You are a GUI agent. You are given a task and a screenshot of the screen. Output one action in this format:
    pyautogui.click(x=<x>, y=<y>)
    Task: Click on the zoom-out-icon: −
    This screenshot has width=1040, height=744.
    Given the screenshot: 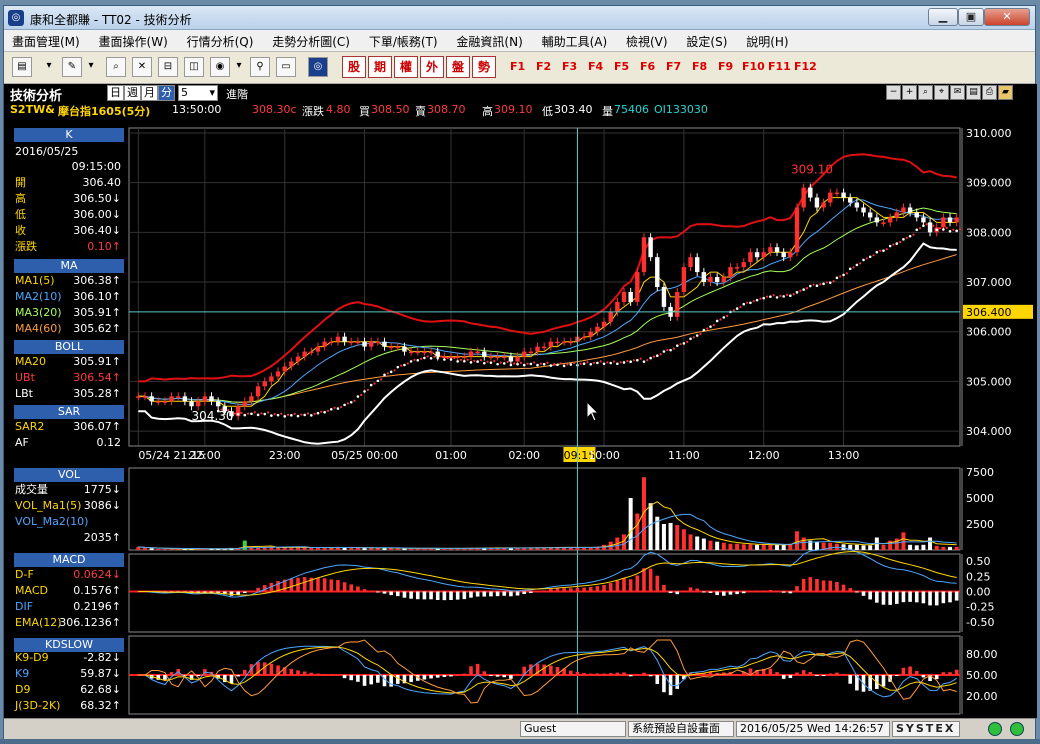 What is the action you would take?
    pyautogui.click(x=893, y=92)
    